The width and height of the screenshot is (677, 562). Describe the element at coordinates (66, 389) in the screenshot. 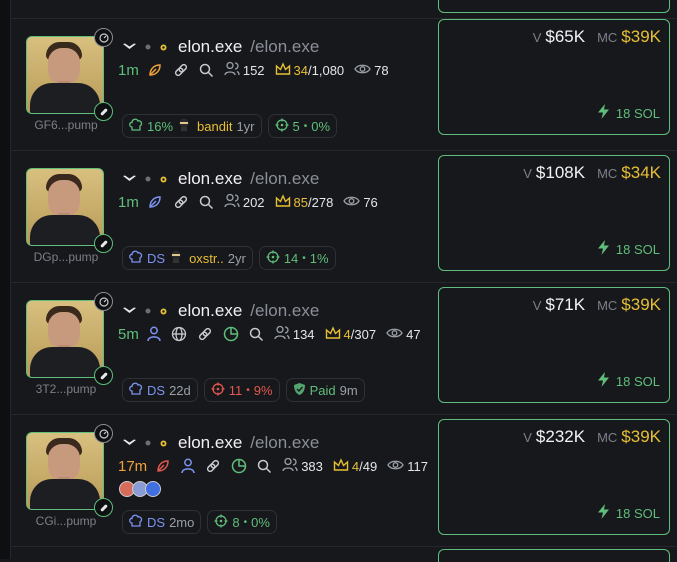

I see `token-address: 3T2...pump` at that location.